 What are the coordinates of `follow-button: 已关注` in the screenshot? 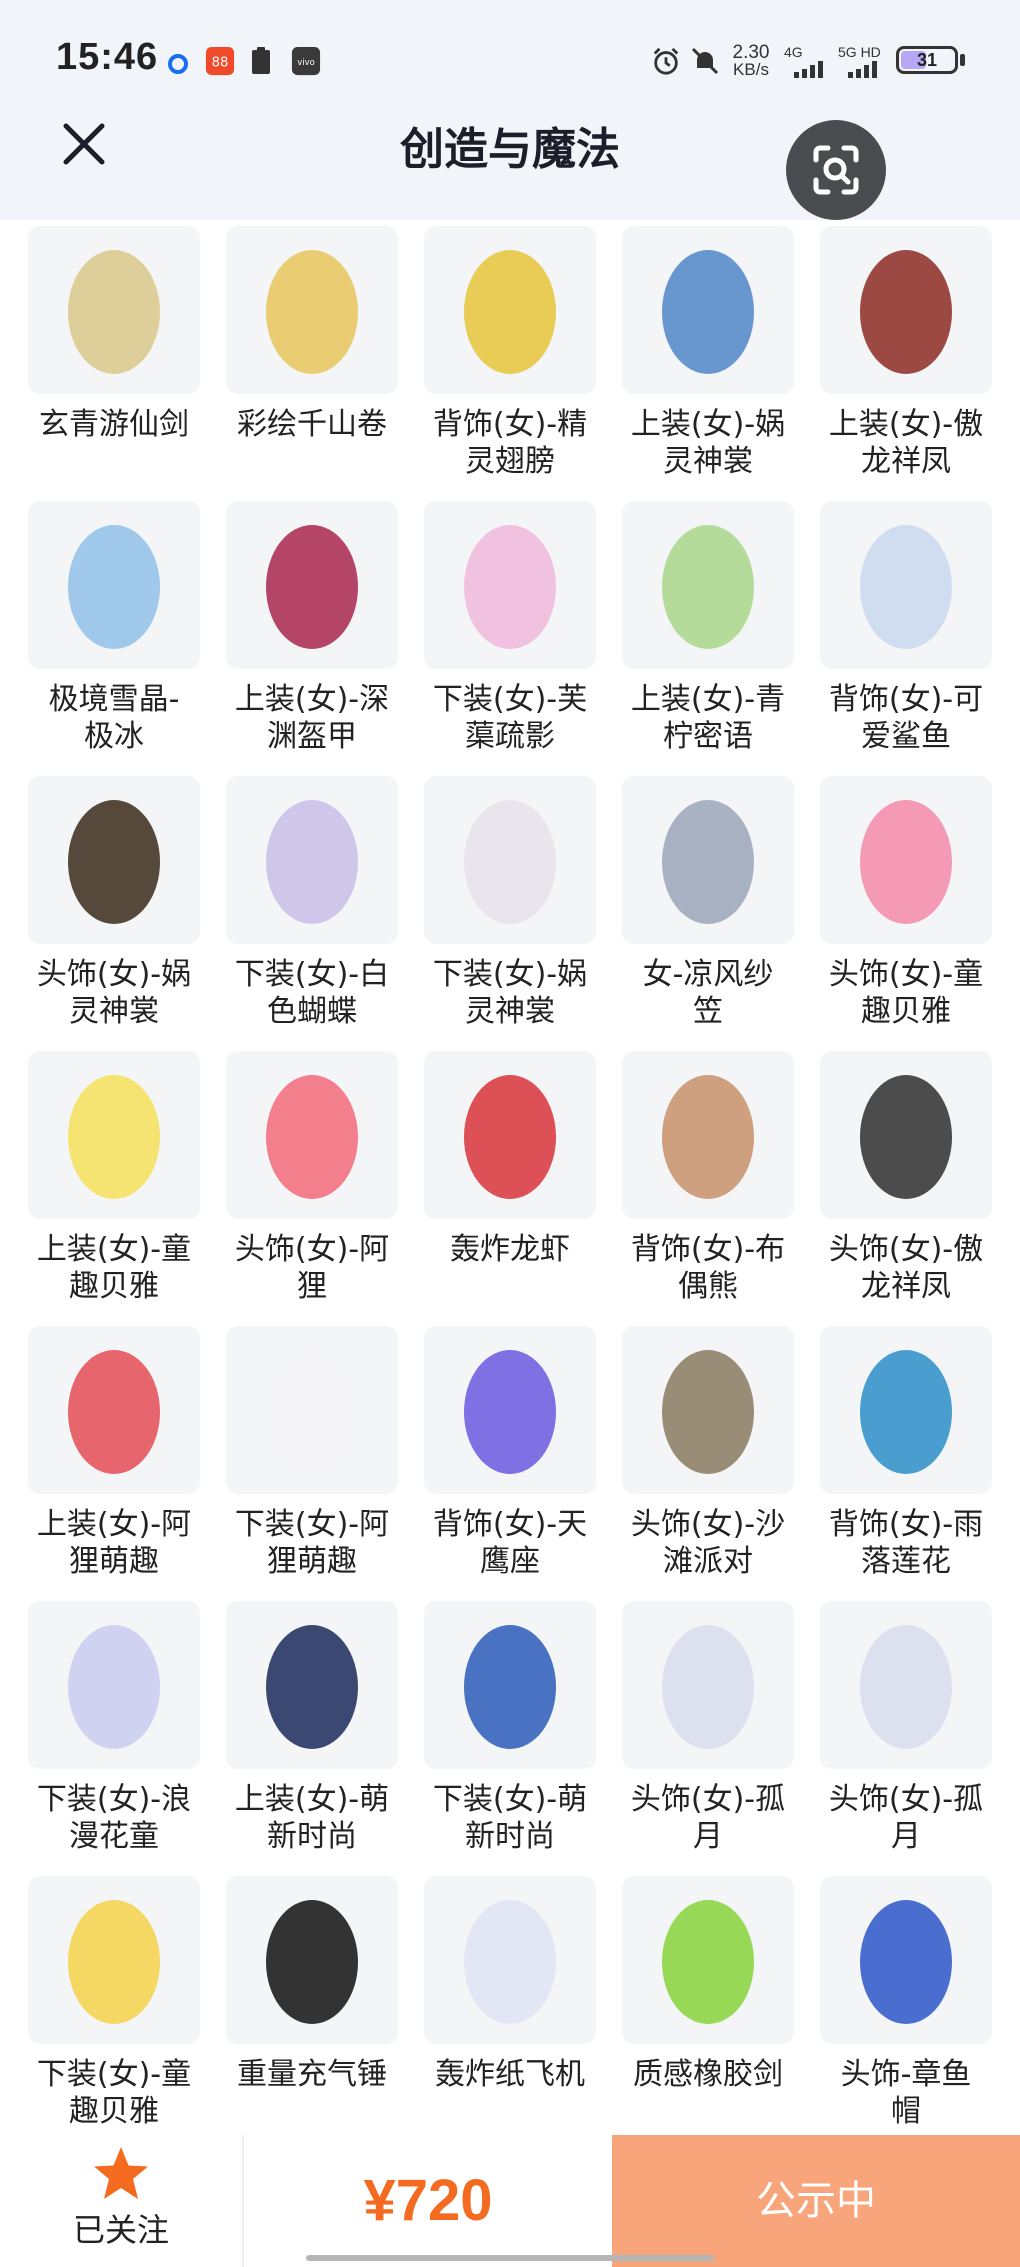 It's located at (121, 2201).